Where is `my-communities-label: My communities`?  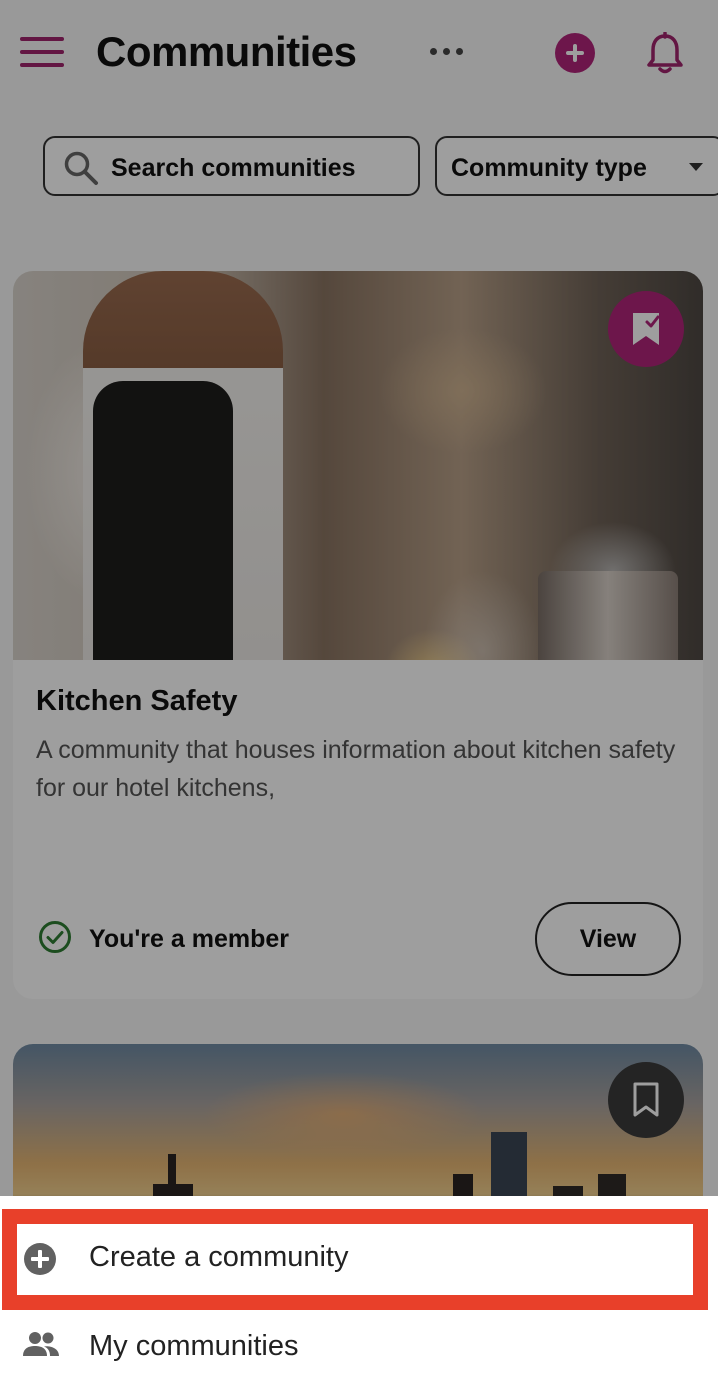 my-communities-label: My communities is located at coordinates (194, 1346).